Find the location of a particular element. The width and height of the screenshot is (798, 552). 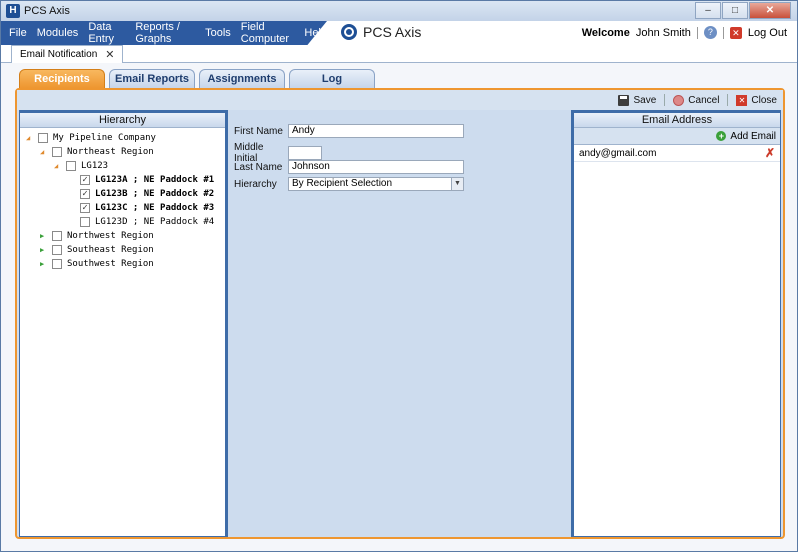

close-button: ✕ Close is located at coordinates (756, 100).